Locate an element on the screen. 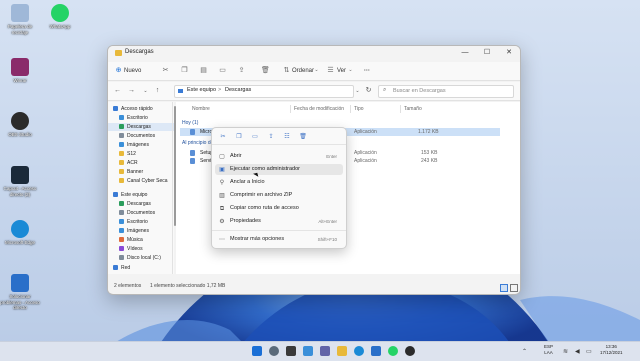  column-header-name: Nombre is located at coordinates (201, 109).